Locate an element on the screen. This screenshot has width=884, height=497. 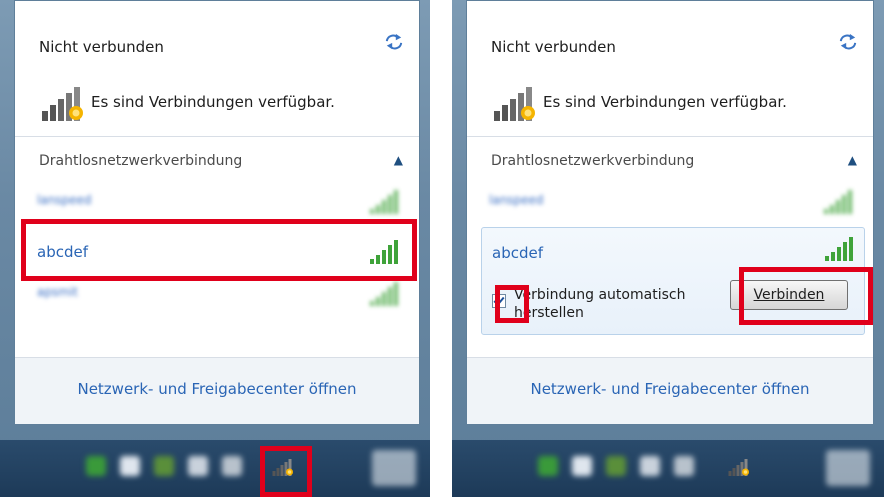
network-name: abcdef is located at coordinates (517, 253).